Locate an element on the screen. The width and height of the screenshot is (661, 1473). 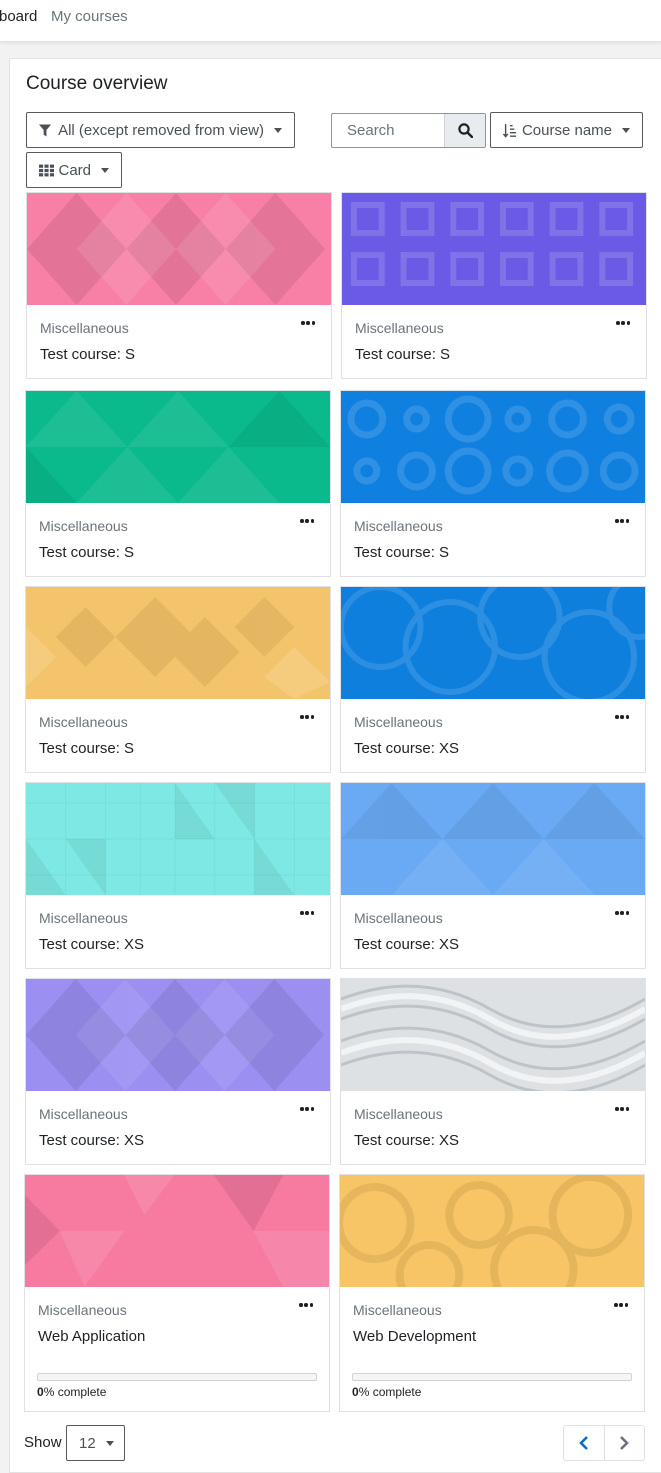
search-button is located at coordinates (464, 130).